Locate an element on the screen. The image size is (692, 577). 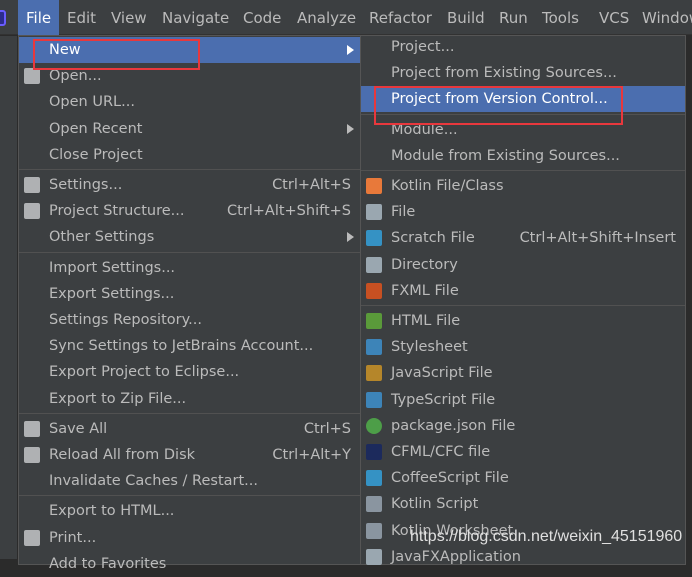
ts-file-icon is located at coordinates (374, 399).